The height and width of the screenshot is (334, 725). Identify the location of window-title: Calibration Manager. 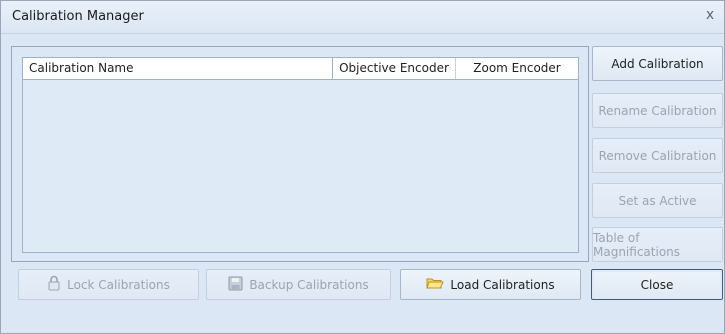
(78, 16).